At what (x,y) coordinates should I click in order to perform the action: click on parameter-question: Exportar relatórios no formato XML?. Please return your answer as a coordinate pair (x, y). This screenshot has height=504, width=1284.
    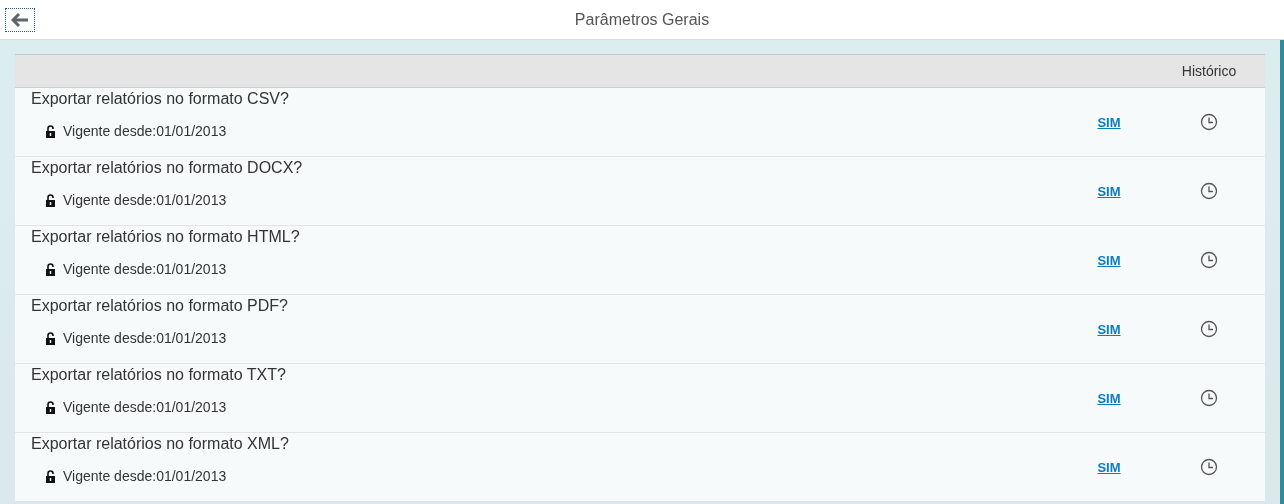
    Looking at the image, I should click on (160, 444).